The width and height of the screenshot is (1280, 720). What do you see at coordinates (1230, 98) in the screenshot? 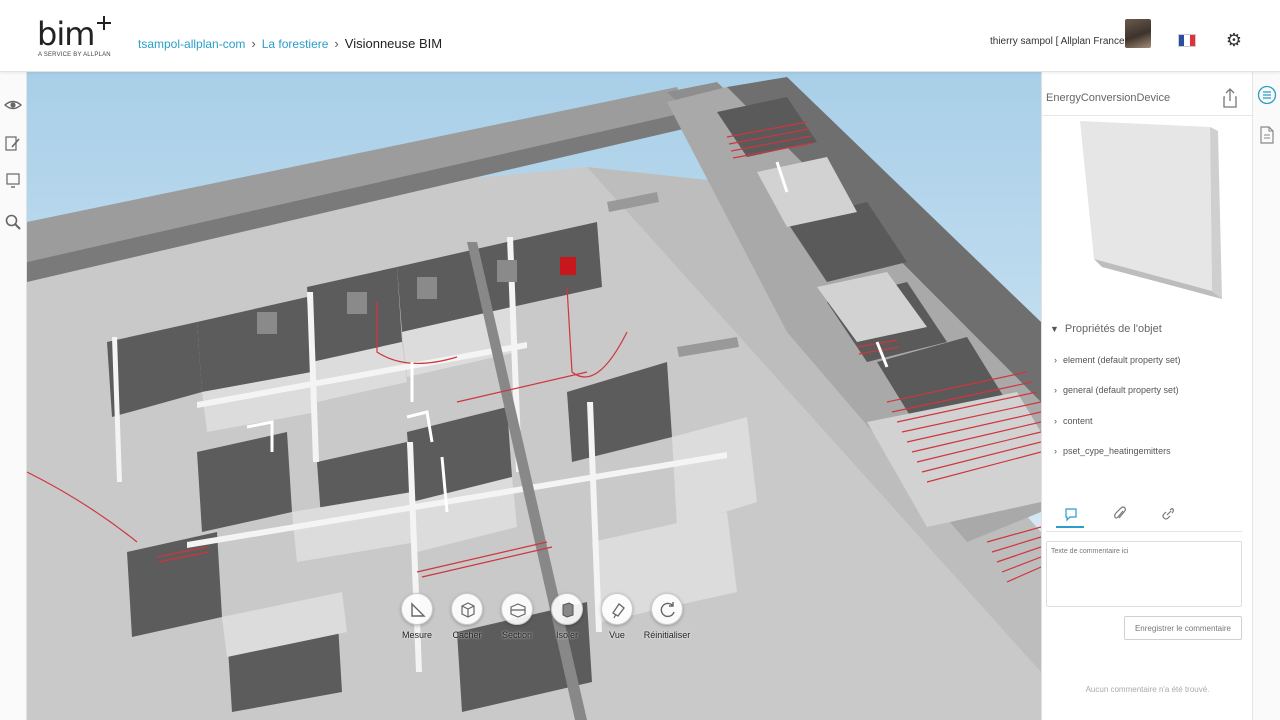
I see `share-icon` at bounding box center [1230, 98].